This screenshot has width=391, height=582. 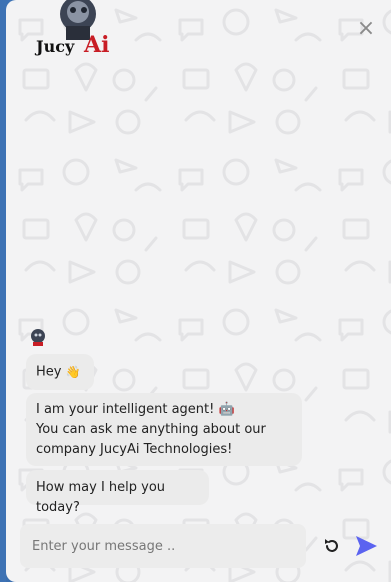 I want to click on message-input, so click(x=163, y=546).